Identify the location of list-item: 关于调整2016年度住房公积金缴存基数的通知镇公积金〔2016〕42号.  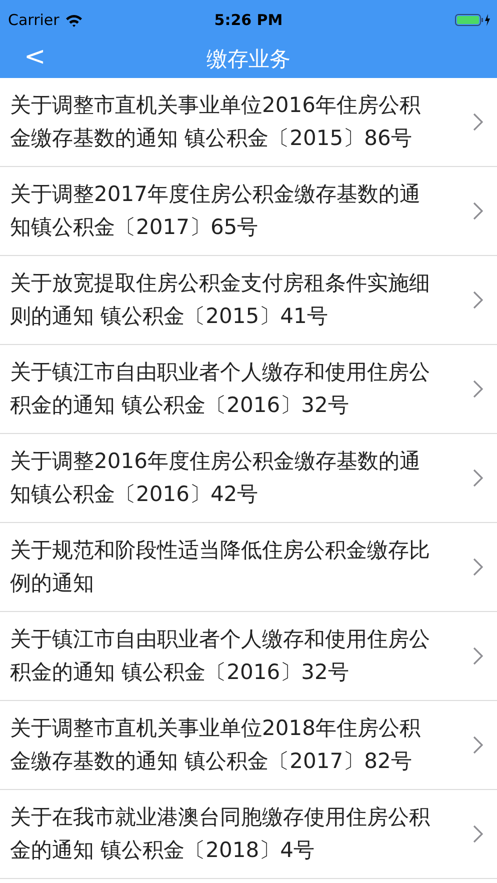
(248, 478).